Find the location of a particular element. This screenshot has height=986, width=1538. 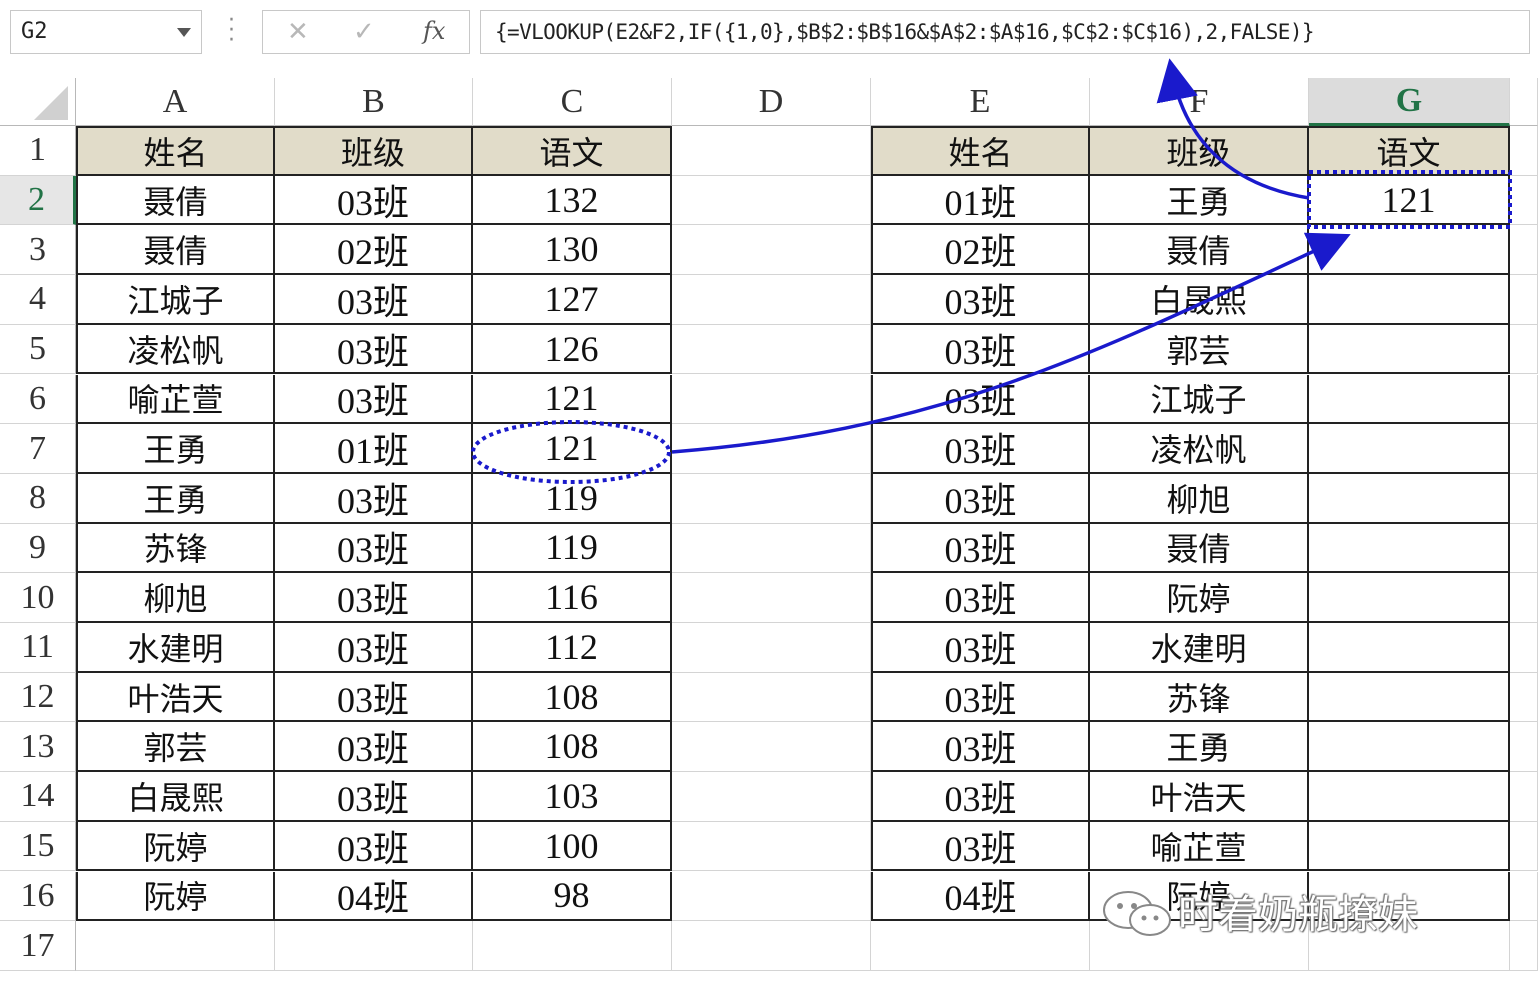

cell-c10: 116 is located at coordinates (572, 598).